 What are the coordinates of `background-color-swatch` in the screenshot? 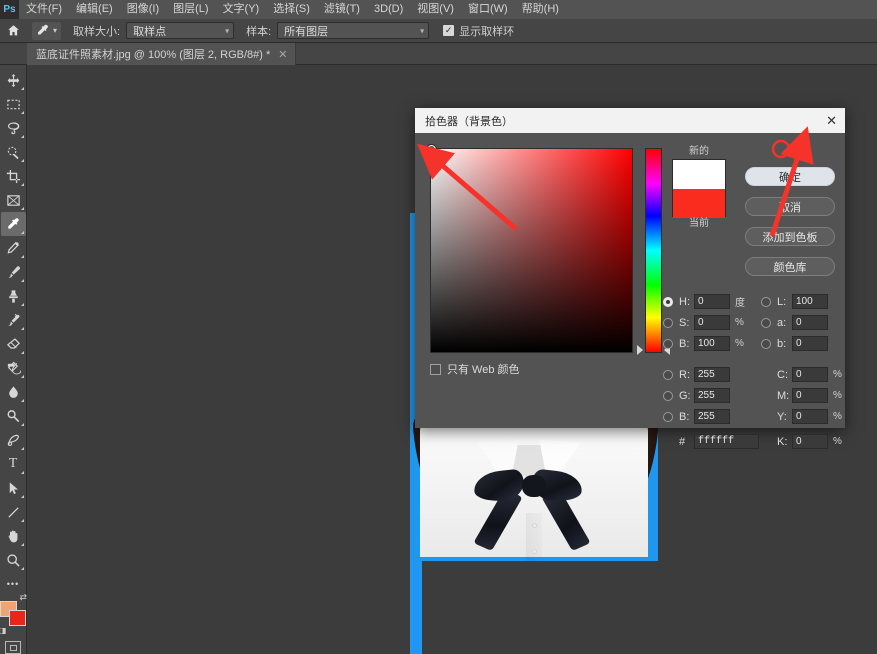 It's located at (17, 618).